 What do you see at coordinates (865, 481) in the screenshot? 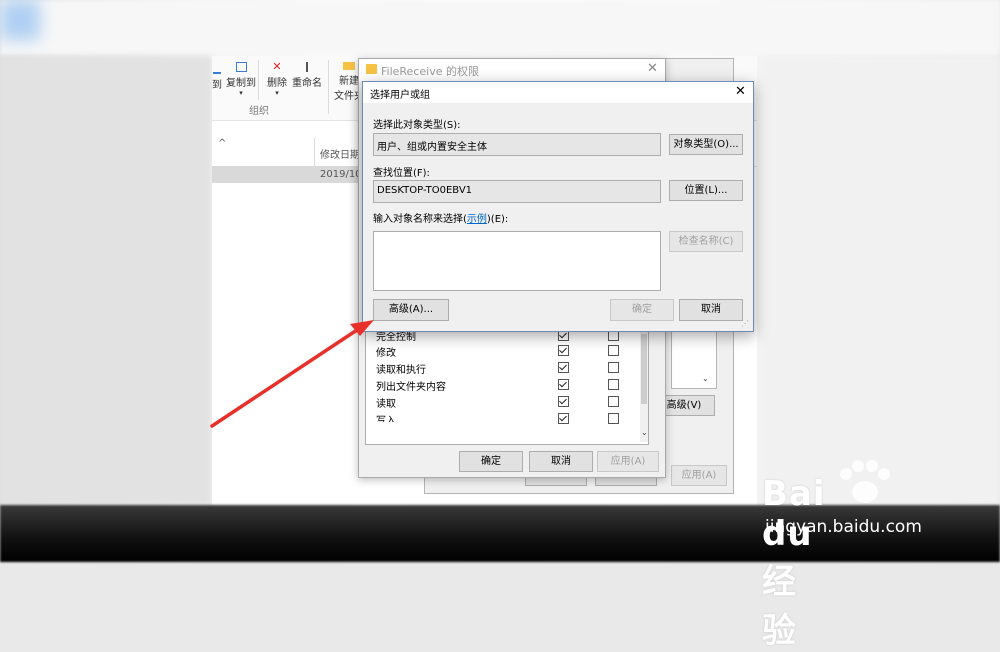
I see `paw-logo` at bounding box center [865, 481].